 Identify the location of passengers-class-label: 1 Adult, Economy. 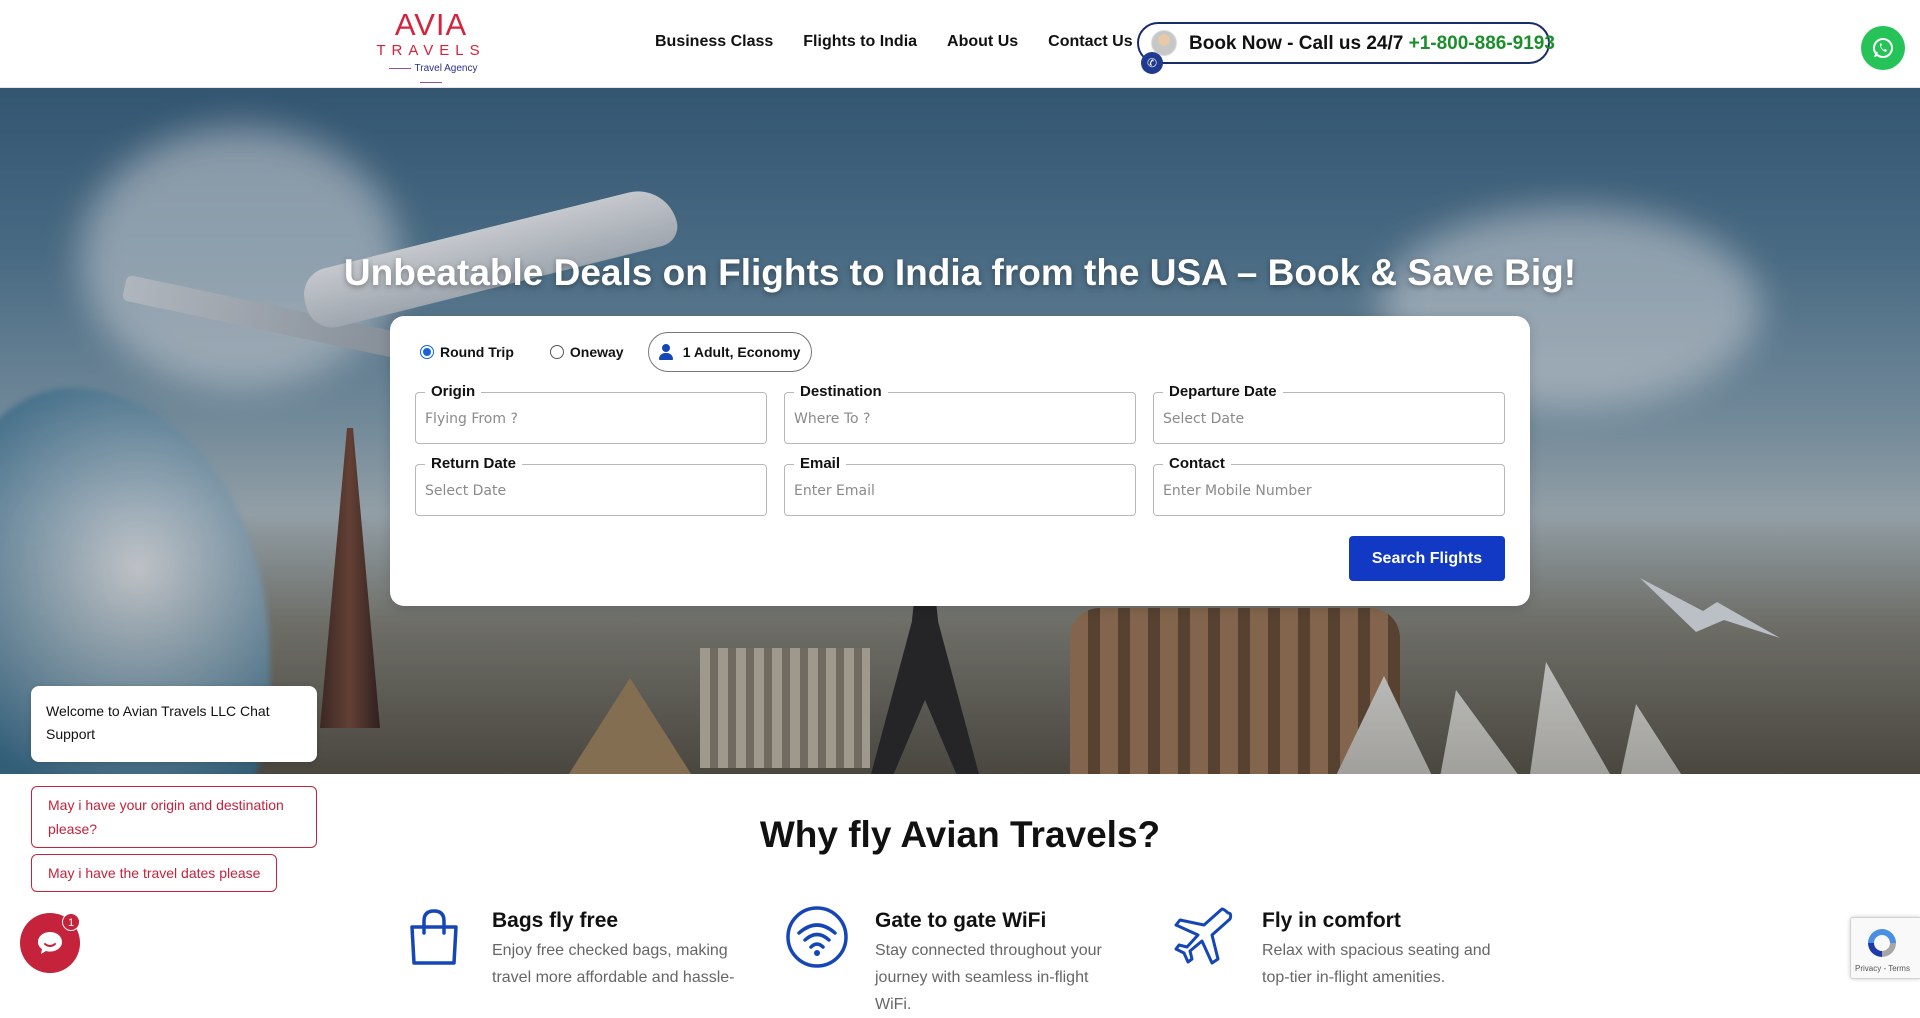
(741, 352).